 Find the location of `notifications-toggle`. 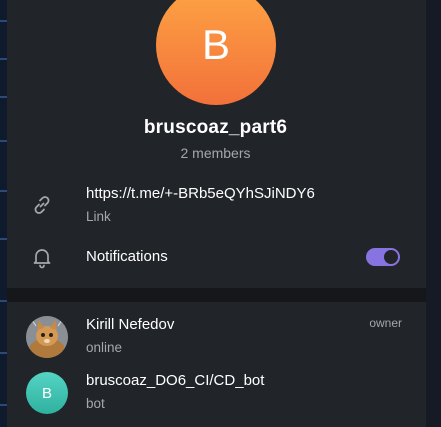

notifications-toggle is located at coordinates (383, 257).